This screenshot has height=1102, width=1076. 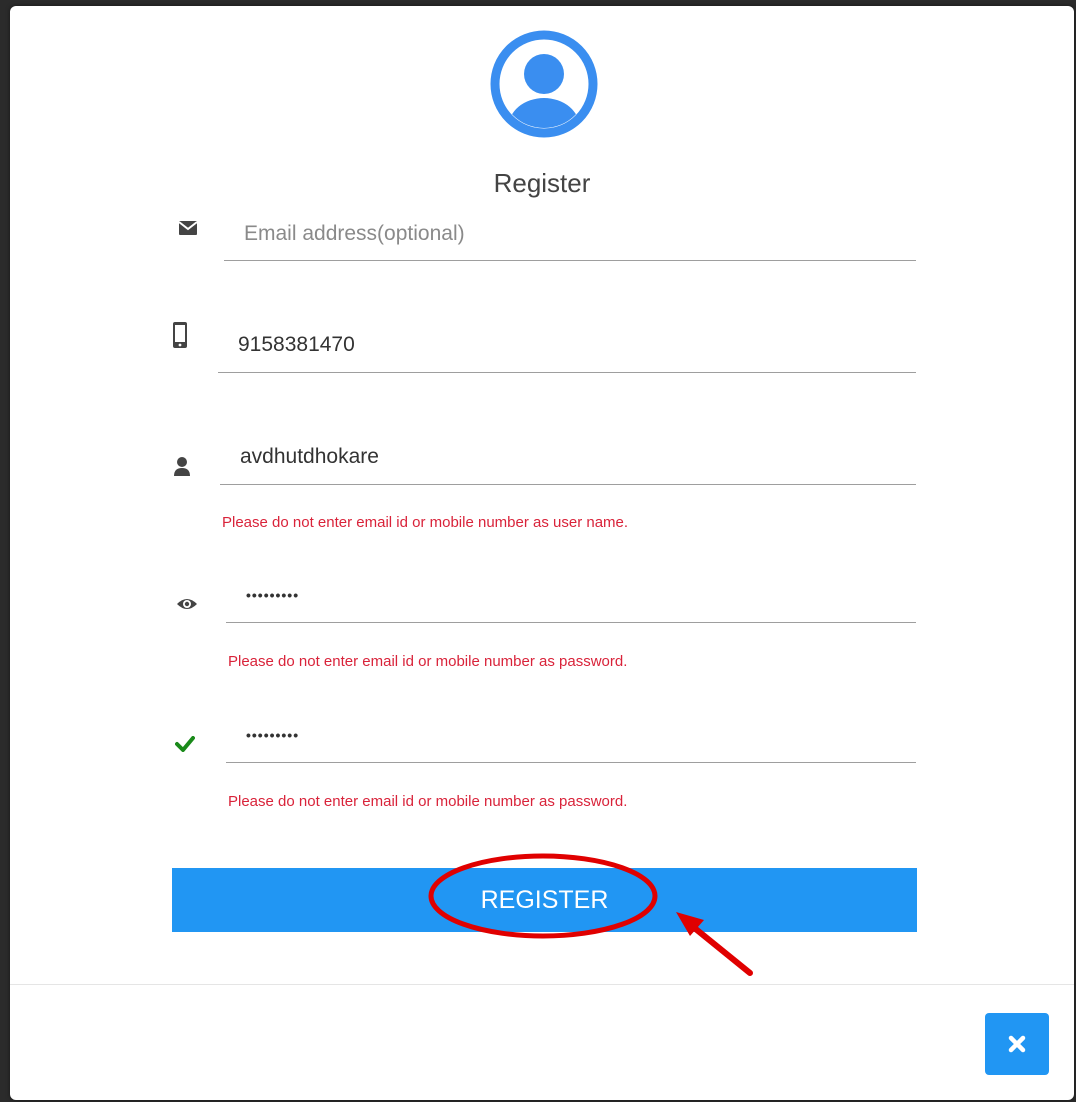 I want to click on close-icon, so click(x=1017, y=1044).